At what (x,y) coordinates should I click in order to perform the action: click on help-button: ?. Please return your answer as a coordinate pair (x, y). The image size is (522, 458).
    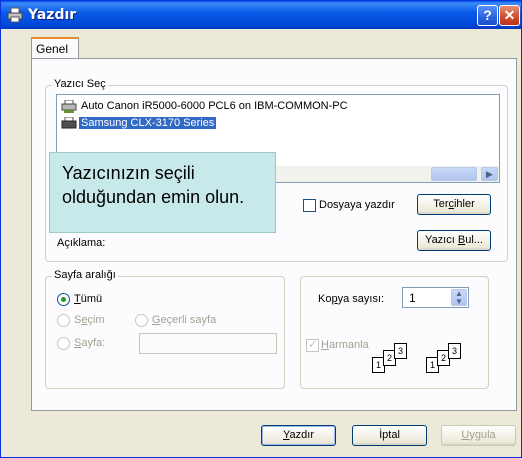
    Looking at the image, I should click on (487, 15).